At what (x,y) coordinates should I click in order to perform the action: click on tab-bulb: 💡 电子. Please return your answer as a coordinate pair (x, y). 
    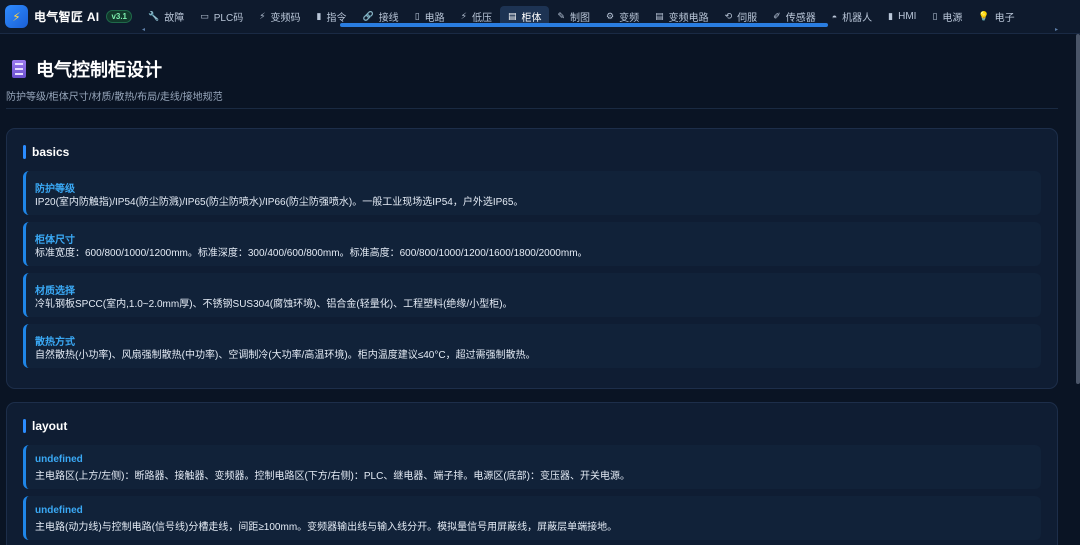
    Looking at the image, I should click on (996, 16).